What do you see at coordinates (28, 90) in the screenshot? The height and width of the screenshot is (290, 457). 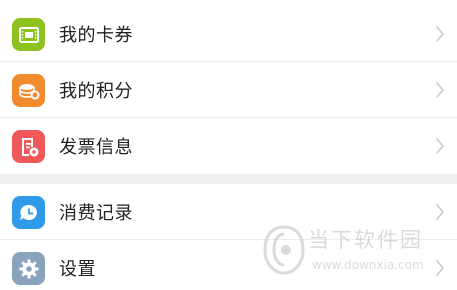 I see `points-coins-icon` at bounding box center [28, 90].